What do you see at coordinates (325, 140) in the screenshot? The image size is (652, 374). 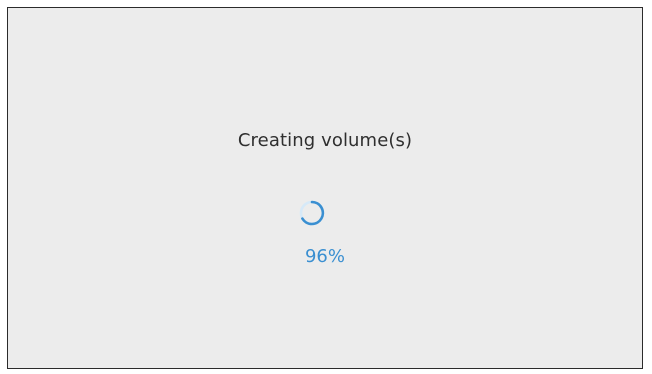 I see `status-title: Creating volume(s)` at bounding box center [325, 140].